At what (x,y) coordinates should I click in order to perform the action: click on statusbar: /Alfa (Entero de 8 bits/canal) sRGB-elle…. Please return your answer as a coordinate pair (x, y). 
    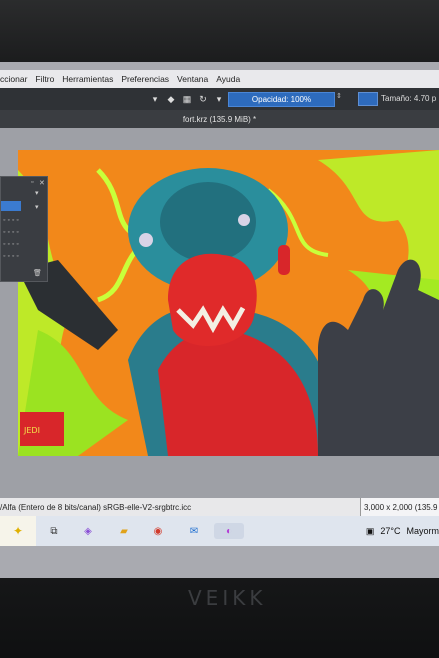
    Looking at the image, I should click on (219, 507).